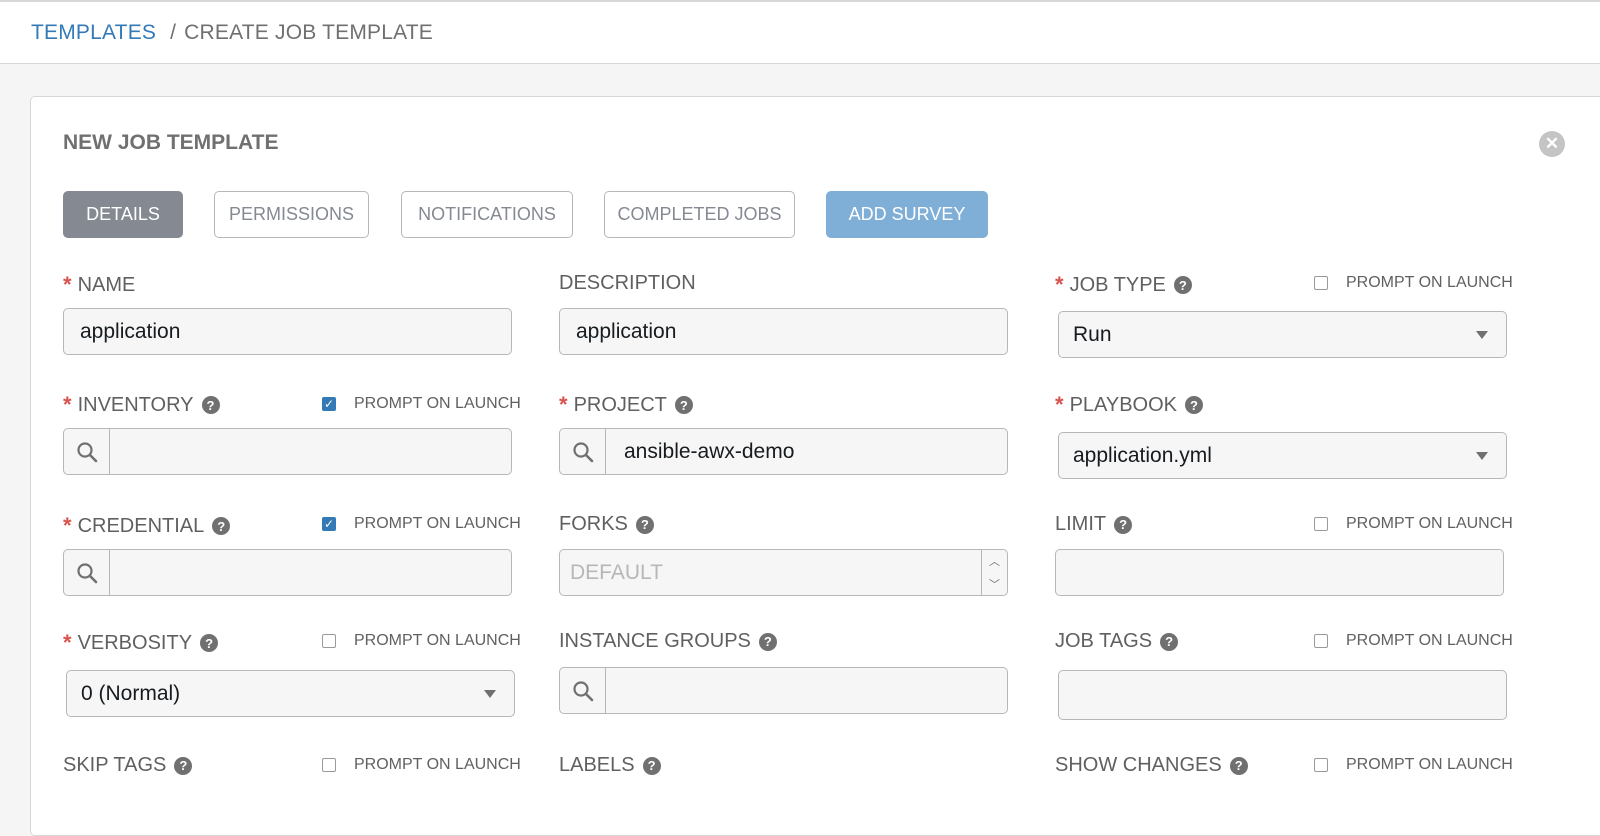  Describe the element at coordinates (606, 524) in the screenshot. I see `forks-label: FORKS ?` at that location.